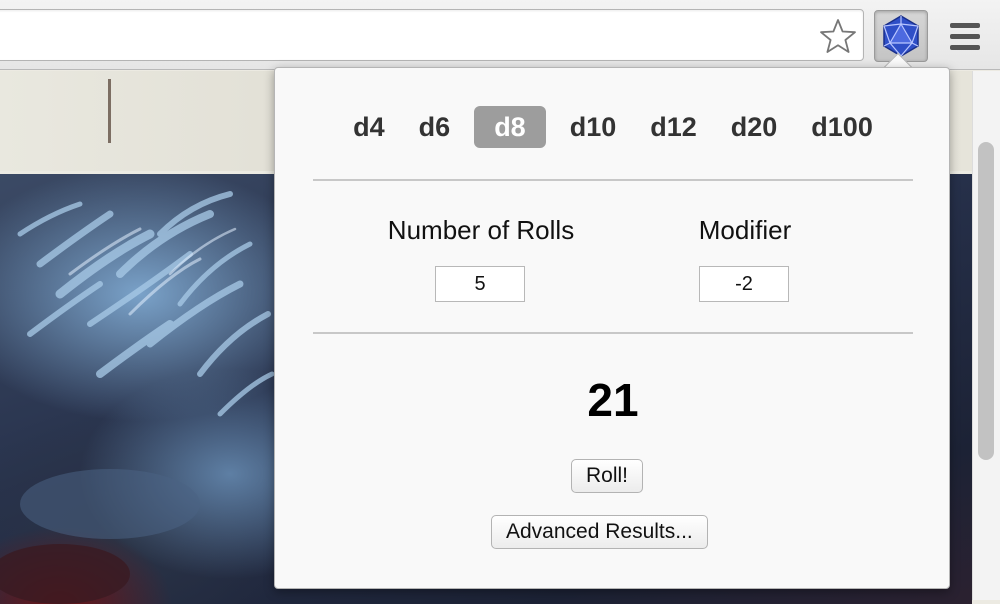 The image size is (1000, 604). Describe the element at coordinates (593, 127) in the screenshot. I see `die-d10: d10` at that location.